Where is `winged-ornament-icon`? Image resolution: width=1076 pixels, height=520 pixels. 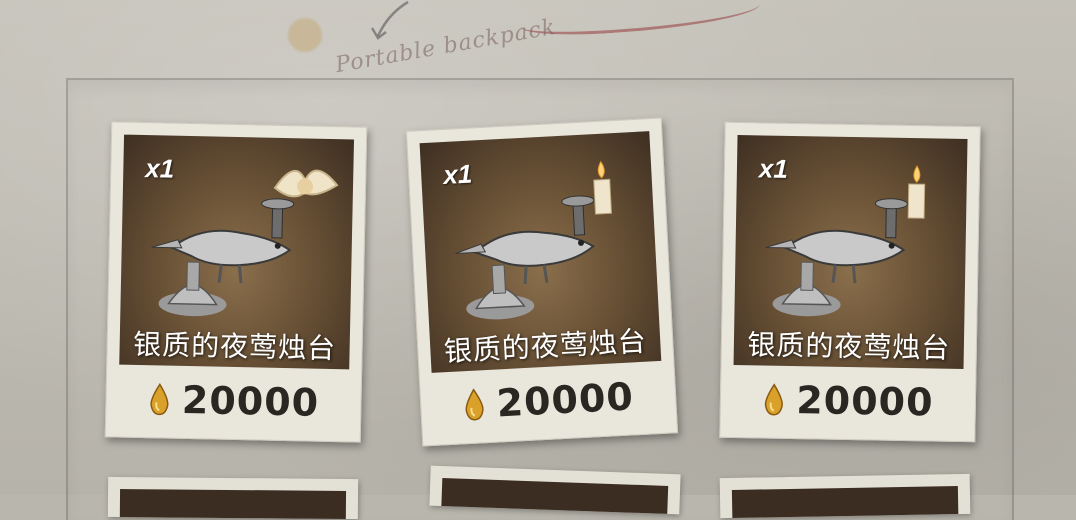
winged-ornament-icon is located at coordinates (306, 183).